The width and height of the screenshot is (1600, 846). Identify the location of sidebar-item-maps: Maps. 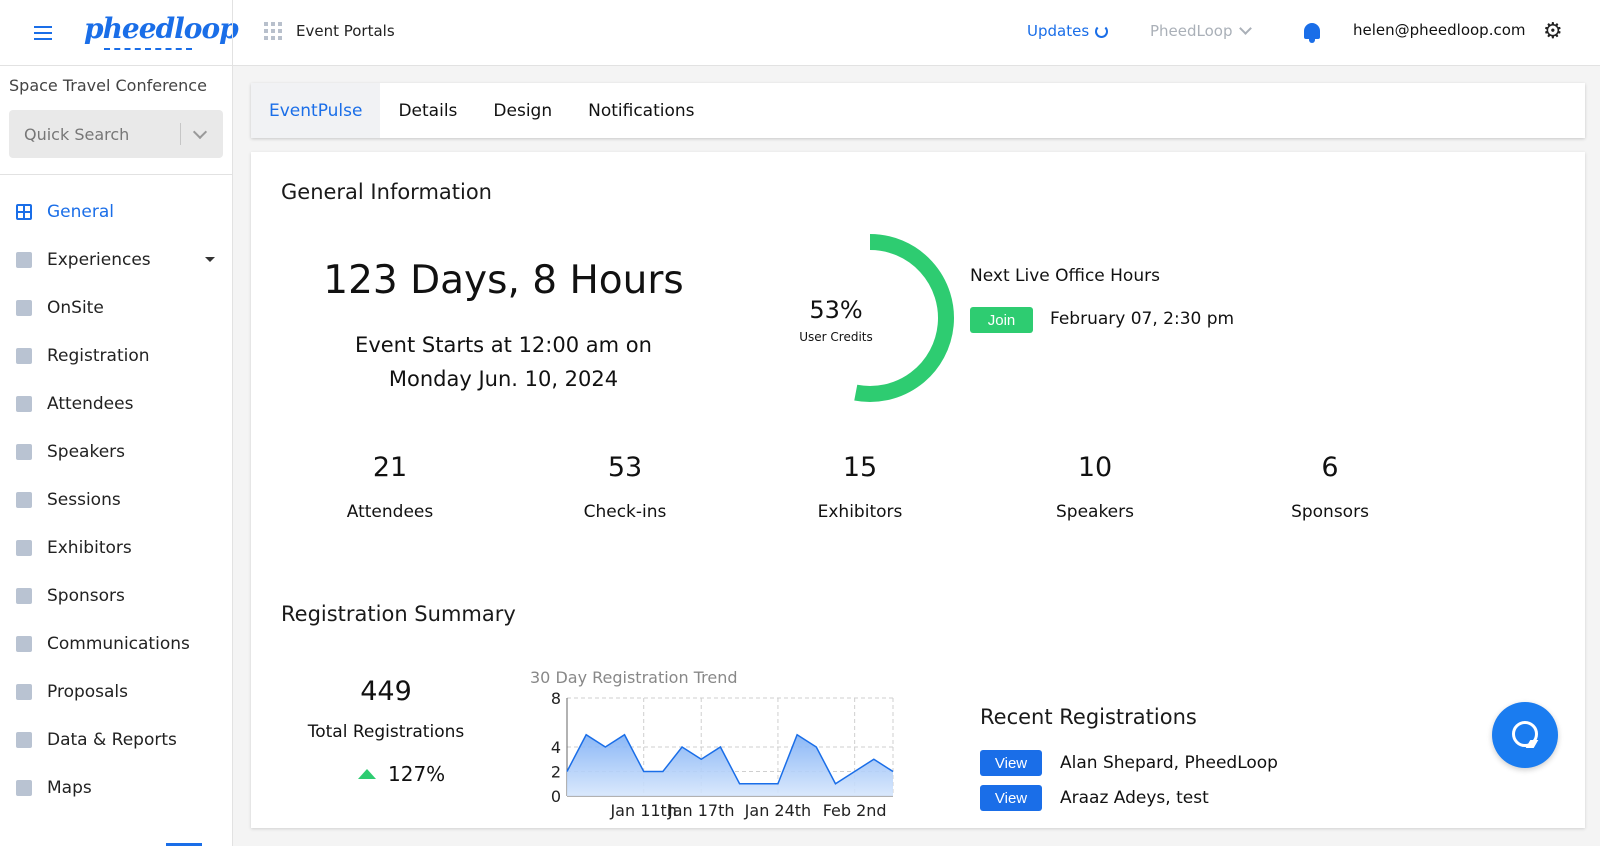
(116, 788).